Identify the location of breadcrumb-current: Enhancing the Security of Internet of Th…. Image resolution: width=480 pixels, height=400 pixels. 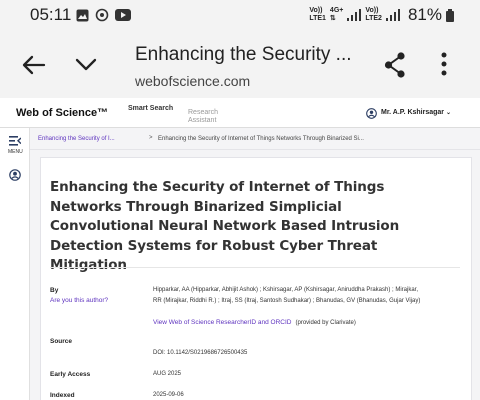
(261, 139).